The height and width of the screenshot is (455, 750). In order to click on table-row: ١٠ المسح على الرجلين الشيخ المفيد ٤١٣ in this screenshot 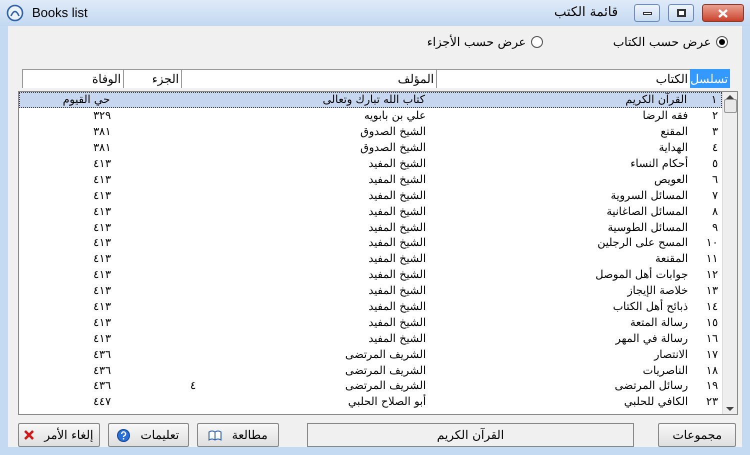, I will do `click(370, 243)`.